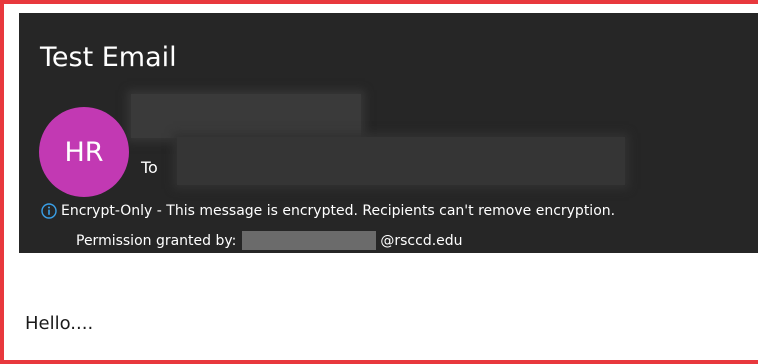 The height and width of the screenshot is (364, 758). Describe the element at coordinates (309, 240) in the screenshot. I see `permission-user-redacted` at that location.